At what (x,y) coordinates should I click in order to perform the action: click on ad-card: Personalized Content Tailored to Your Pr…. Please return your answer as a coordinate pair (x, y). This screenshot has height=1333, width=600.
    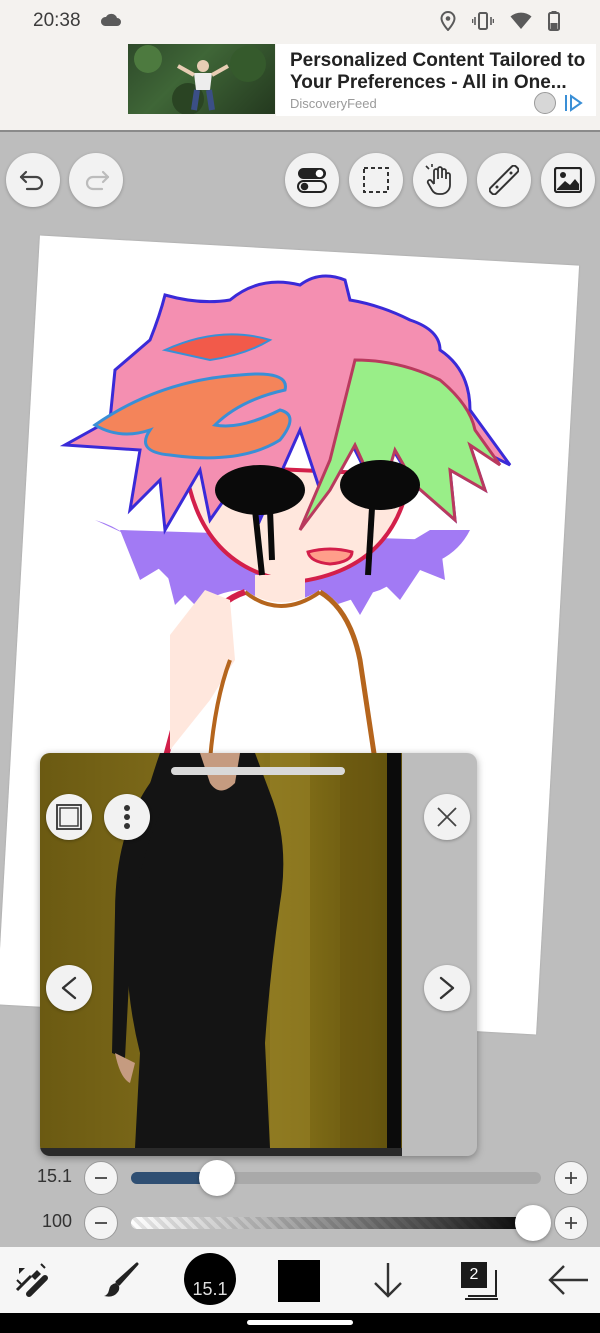
    Looking at the image, I should click on (436, 80).